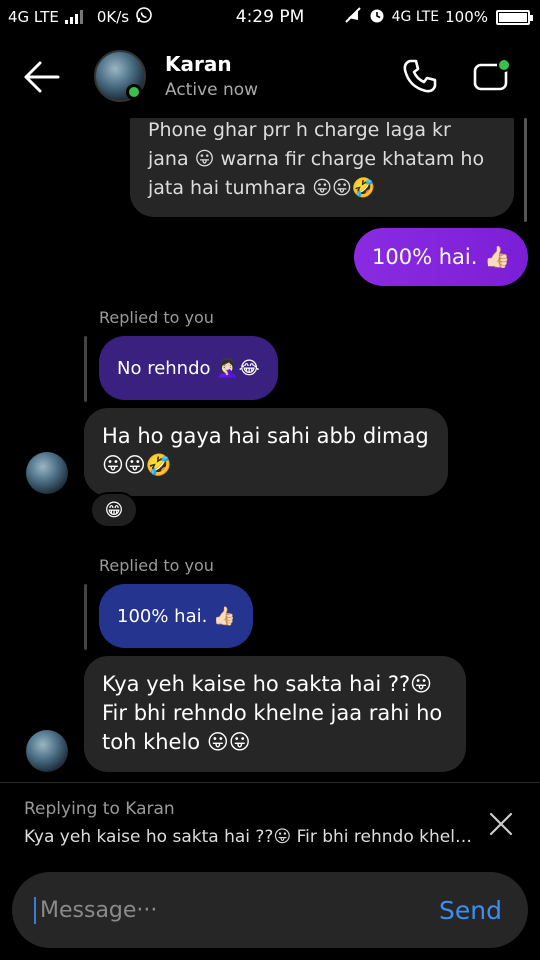 The image size is (540, 960). What do you see at coordinates (466, 17) in the screenshot?
I see `battery-percent: 100%` at bounding box center [466, 17].